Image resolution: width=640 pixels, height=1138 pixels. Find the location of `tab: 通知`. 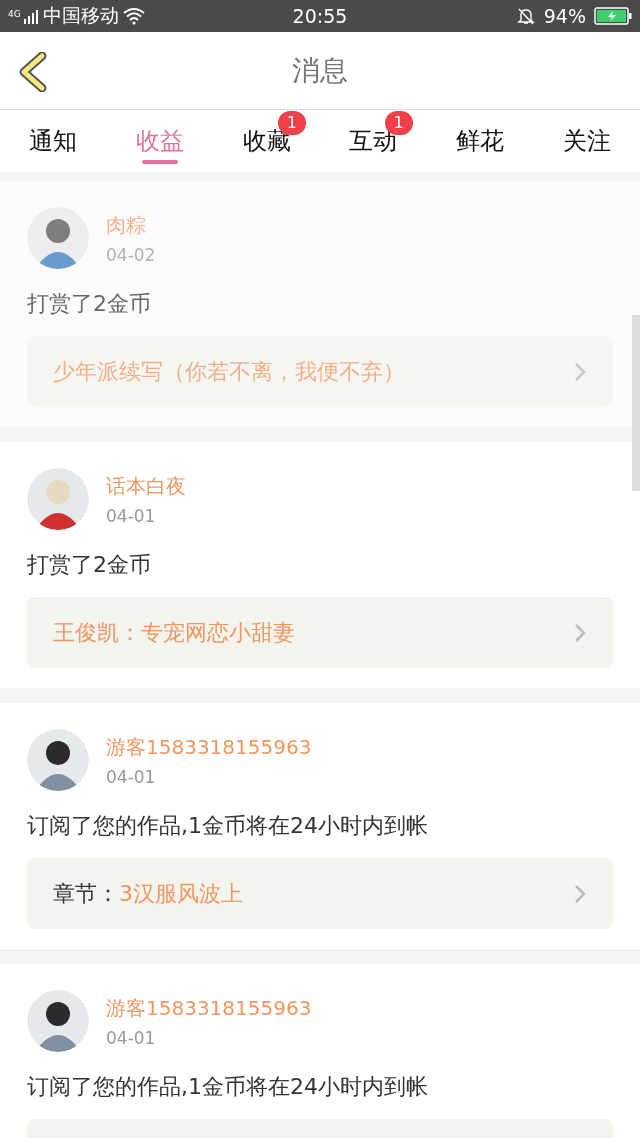

tab: 通知 is located at coordinates (53, 141).